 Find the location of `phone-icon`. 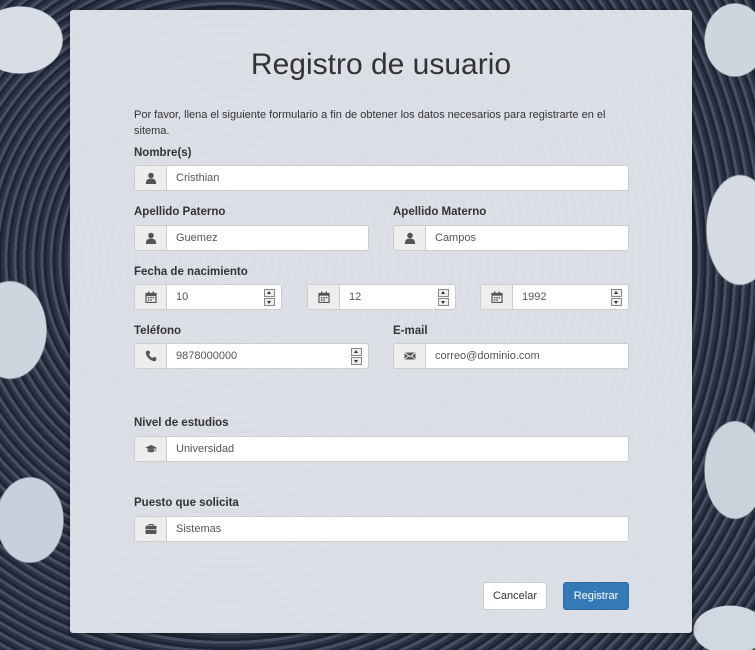

phone-icon is located at coordinates (151, 356).